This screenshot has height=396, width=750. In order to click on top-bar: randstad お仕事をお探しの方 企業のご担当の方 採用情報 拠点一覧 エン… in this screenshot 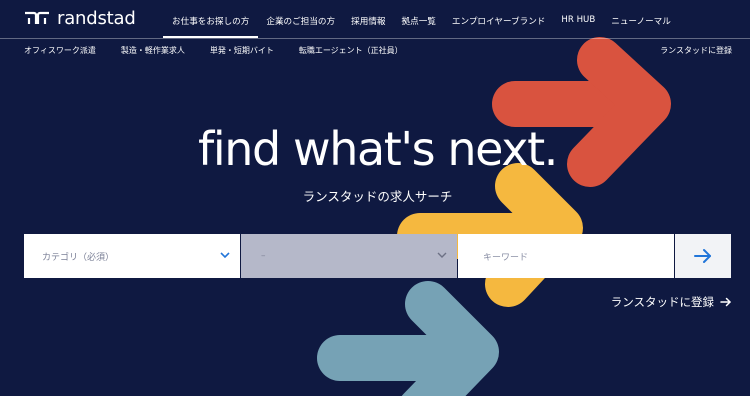, I will do `click(375, 19)`.